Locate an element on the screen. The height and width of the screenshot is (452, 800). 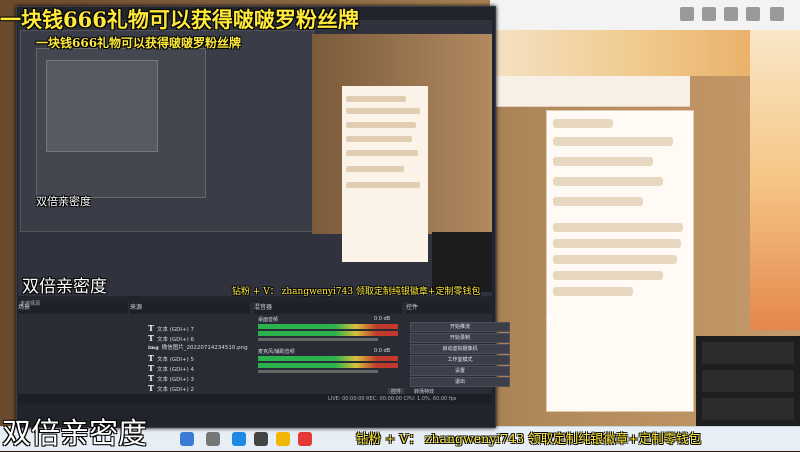
file-explorer-icon is located at coordinates (283, 439).